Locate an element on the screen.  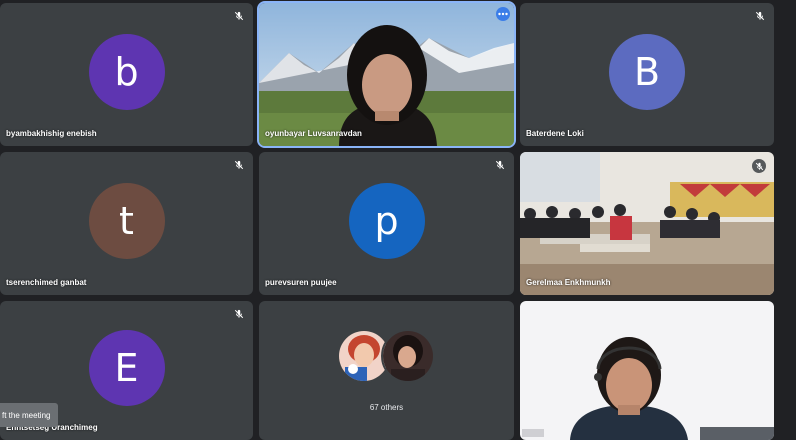
participant-name: purevsuren puujee is located at coordinates (301, 282).